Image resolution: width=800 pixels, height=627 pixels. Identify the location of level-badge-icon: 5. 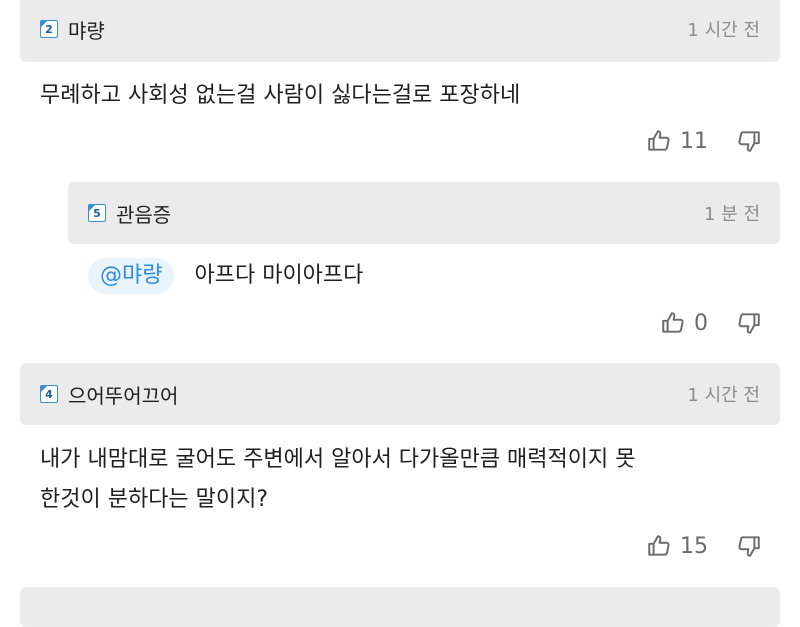
(97, 213).